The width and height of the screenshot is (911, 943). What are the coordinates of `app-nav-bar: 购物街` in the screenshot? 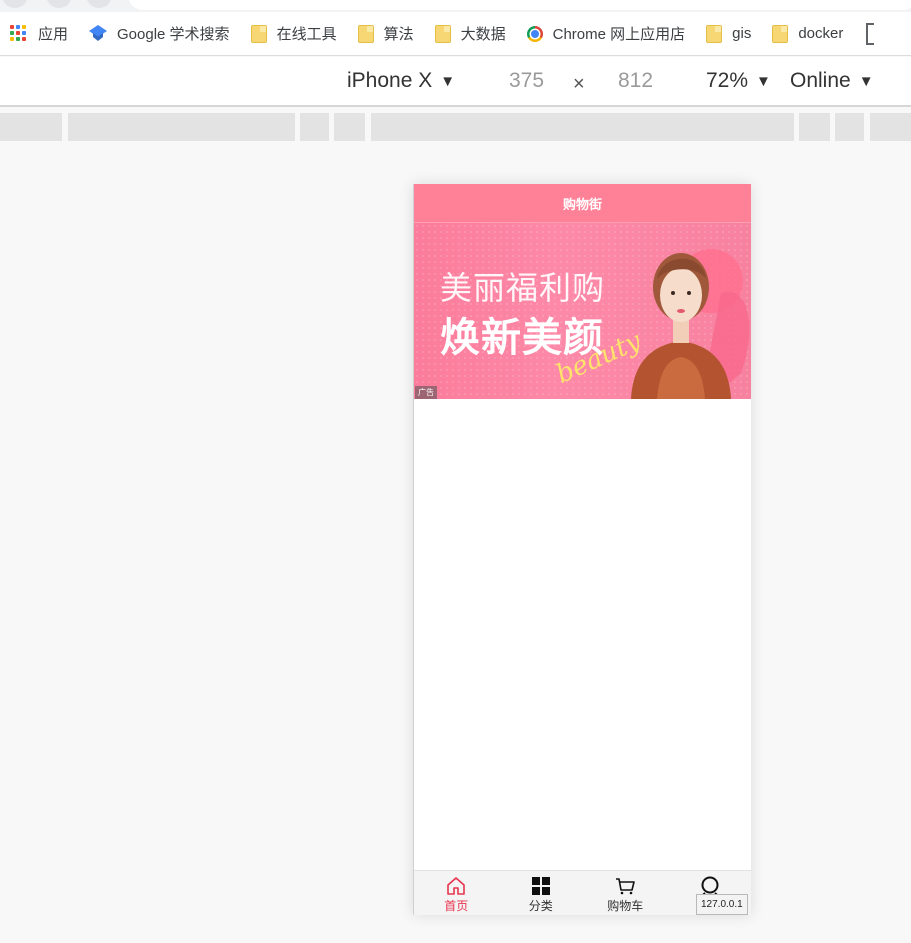 It's located at (582, 203).